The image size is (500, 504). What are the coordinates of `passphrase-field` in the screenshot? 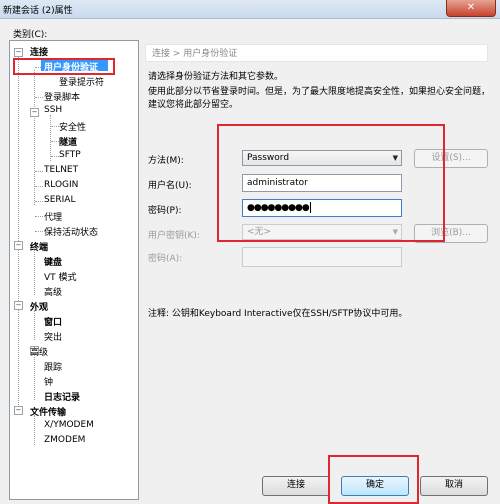 It's located at (322, 257).